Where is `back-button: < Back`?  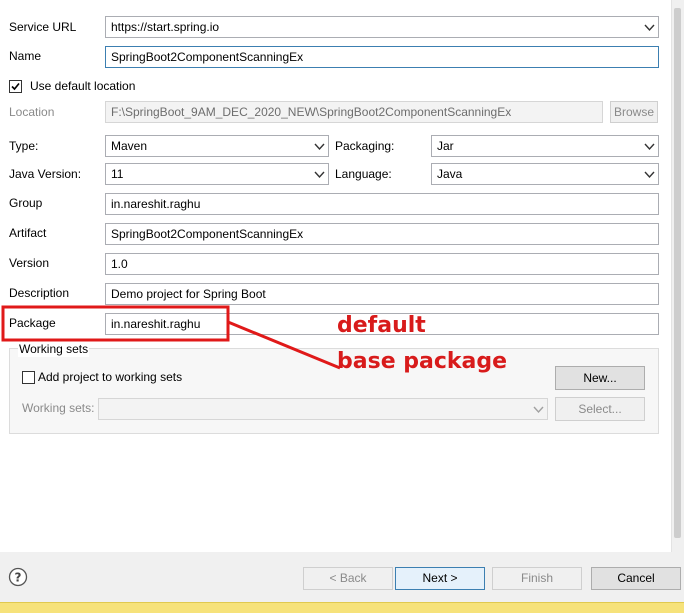 back-button: < Back is located at coordinates (348, 578).